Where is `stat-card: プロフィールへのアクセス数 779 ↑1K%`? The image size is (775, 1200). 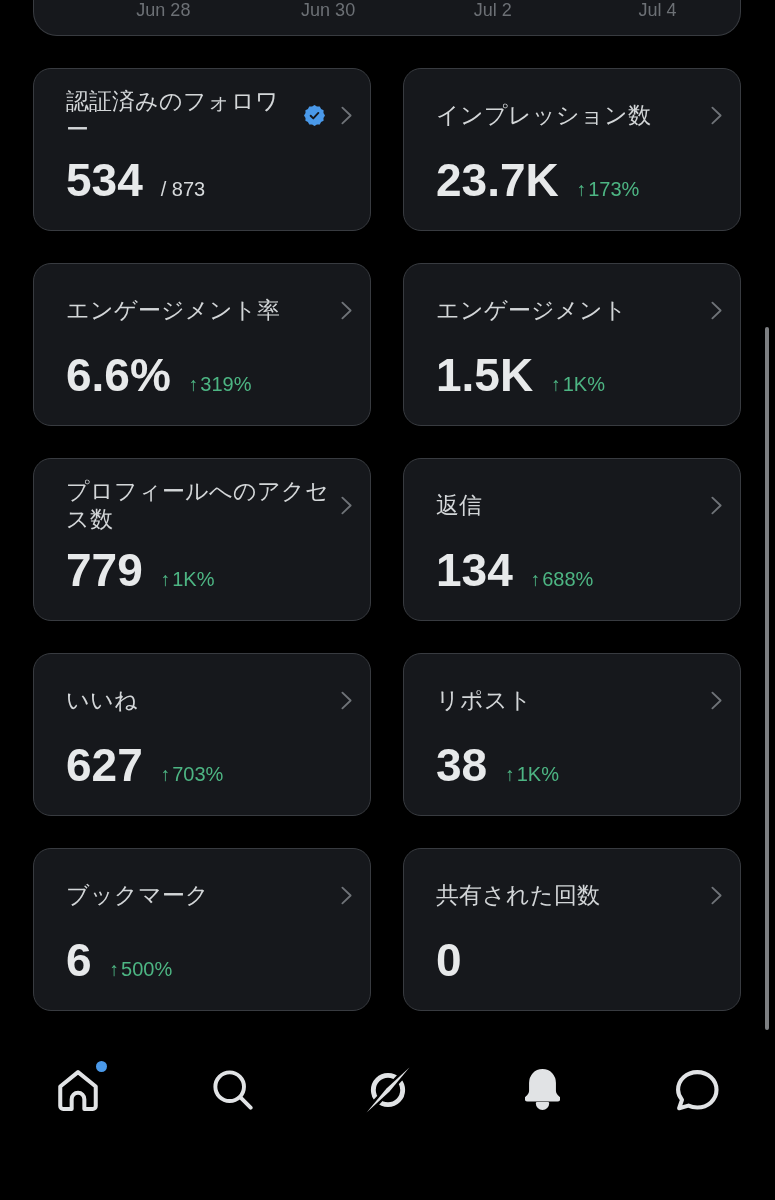
stat-card: プロフィールへのアクセス数 779 ↑1K% is located at coordinates (202, 539).